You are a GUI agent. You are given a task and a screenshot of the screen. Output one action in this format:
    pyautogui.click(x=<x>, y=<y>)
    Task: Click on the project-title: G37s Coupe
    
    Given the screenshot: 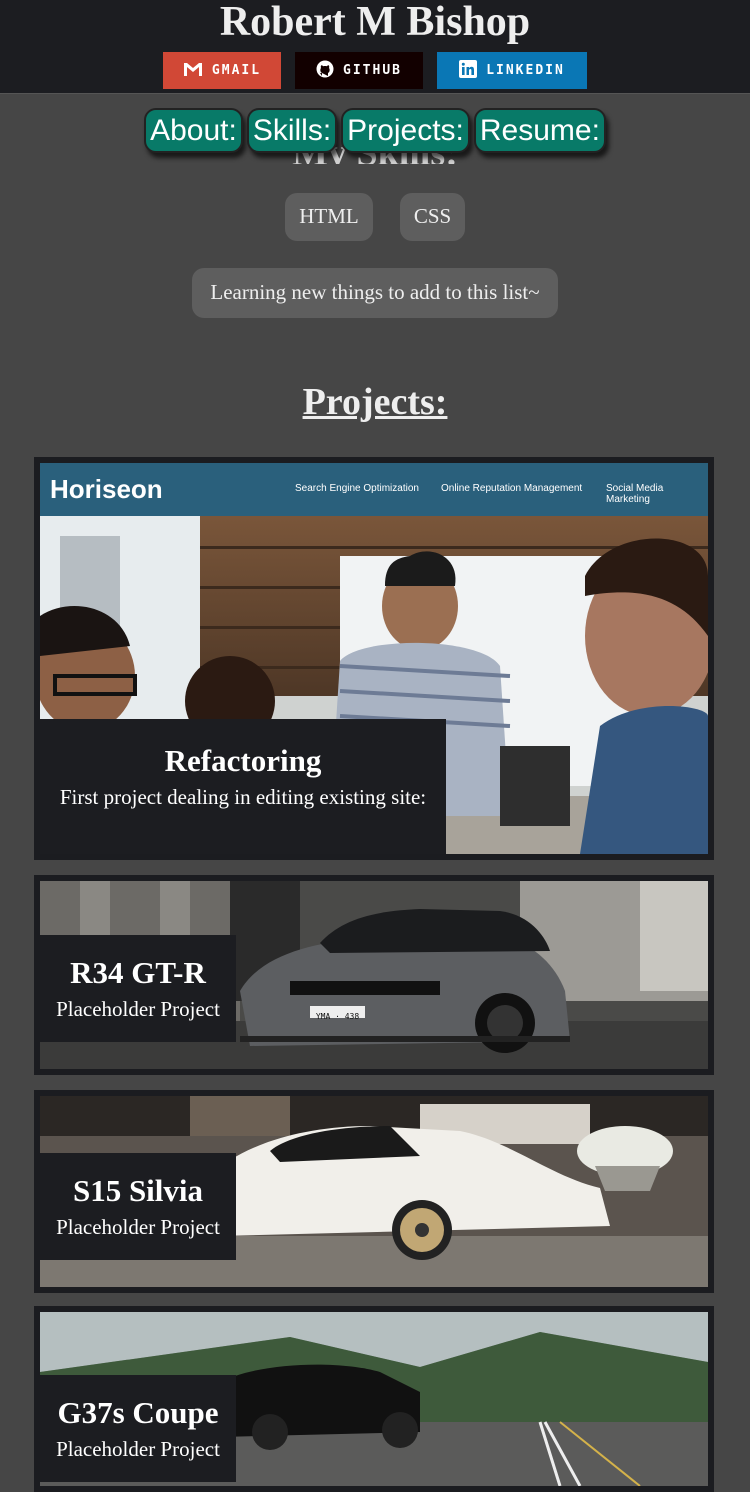 What is the action you would take?
    pyautogui.click(x=138, y=1412)
    